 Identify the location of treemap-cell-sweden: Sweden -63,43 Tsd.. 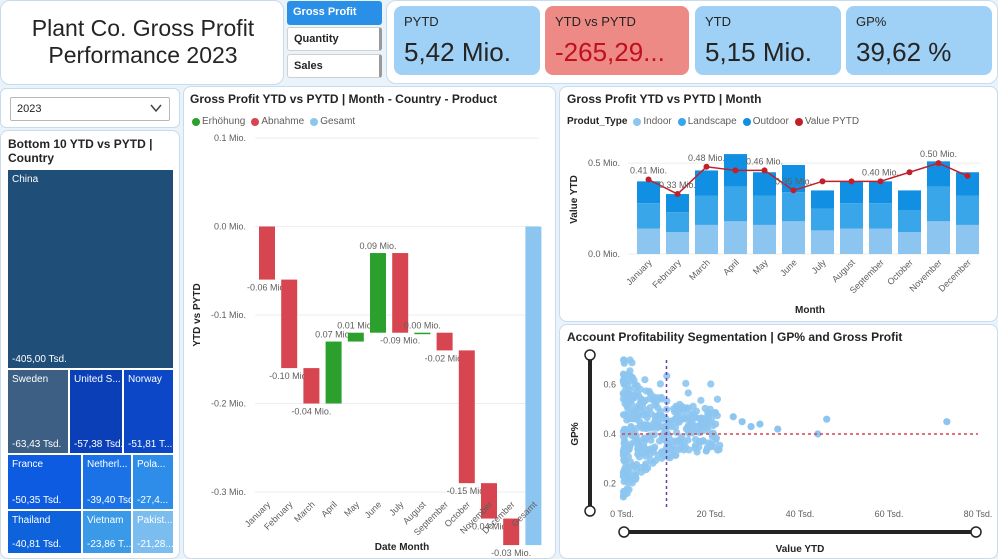
(38, 411).